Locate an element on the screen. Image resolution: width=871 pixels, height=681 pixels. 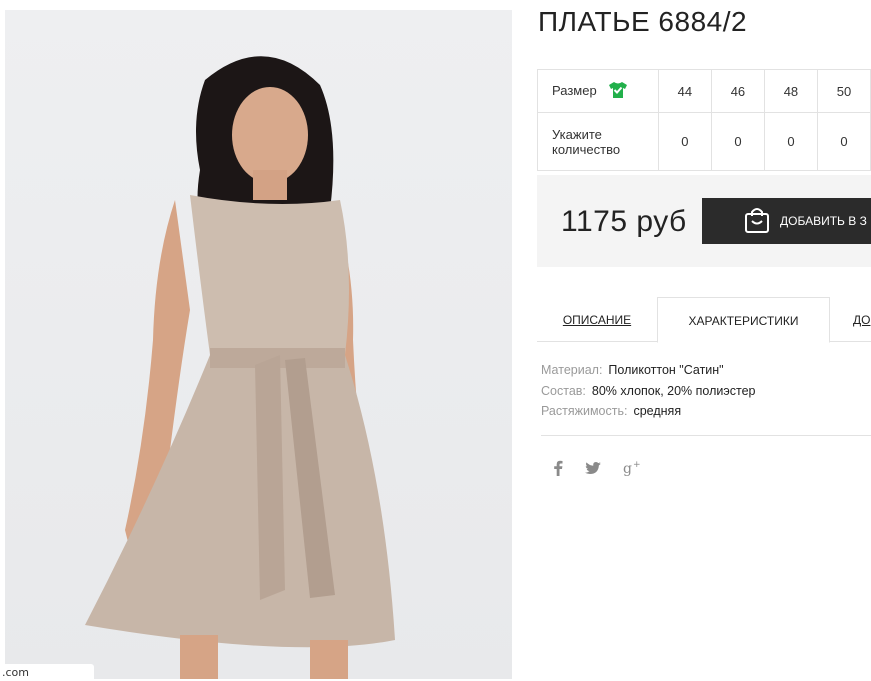
size-row: Размер 44 46 48 50 is located at coordinates (704, 91).